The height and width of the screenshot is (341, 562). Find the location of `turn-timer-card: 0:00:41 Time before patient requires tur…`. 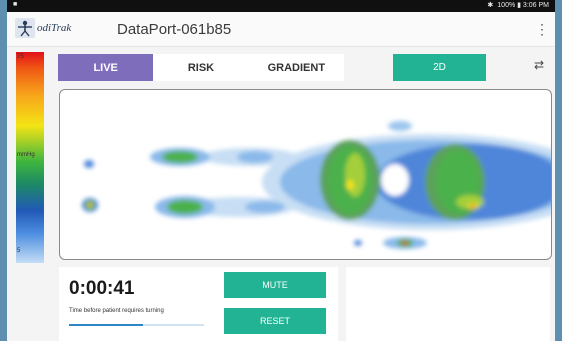

turn-timer-card: 0:00:41 Time before patient requires tur… is located at coordinates (198, 304).